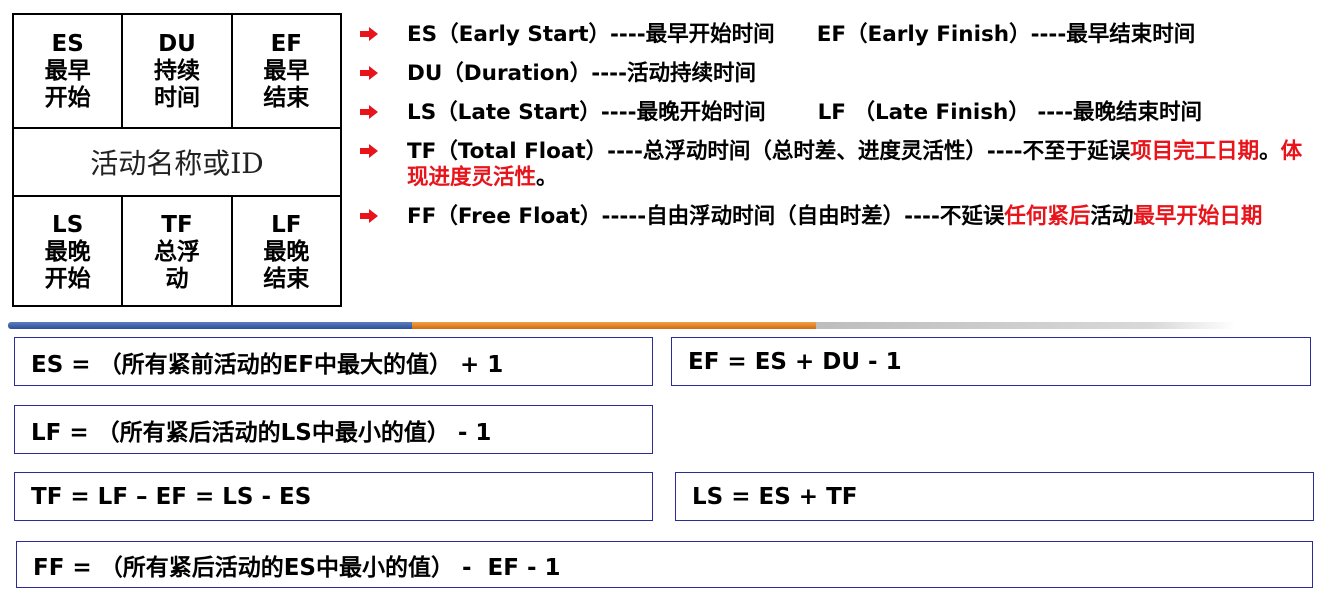 This screenshot has height=601, width=1329. What do you see at coordinates (706, 216) in the screenshot?
I see `definition-ff-text: FF（Free Float）-----自由浮动时间（自由时差）----不延误` at bounding box center [706, 216].